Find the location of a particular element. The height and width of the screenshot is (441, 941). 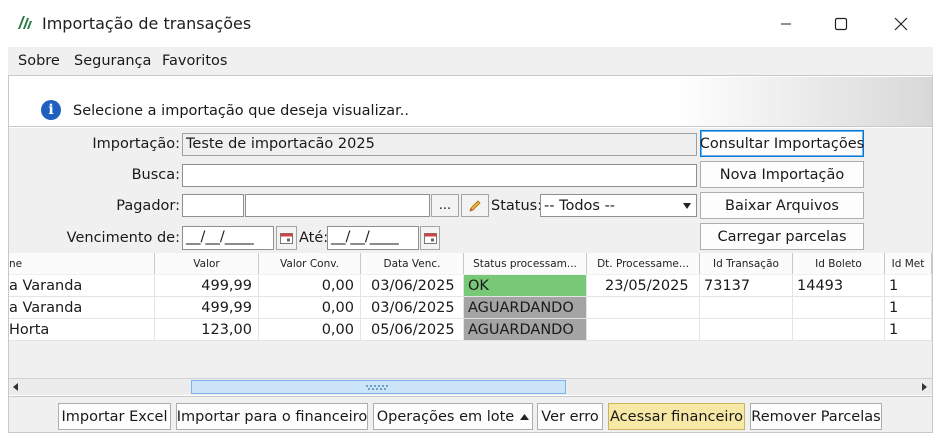

col-header-id-transacao: Id Transação is located at coordinates (746, 263).